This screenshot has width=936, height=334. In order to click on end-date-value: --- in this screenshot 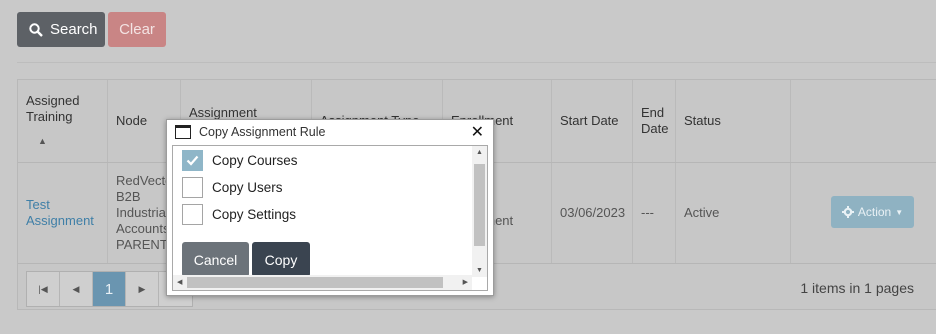, I will do `click(647, 212)`.